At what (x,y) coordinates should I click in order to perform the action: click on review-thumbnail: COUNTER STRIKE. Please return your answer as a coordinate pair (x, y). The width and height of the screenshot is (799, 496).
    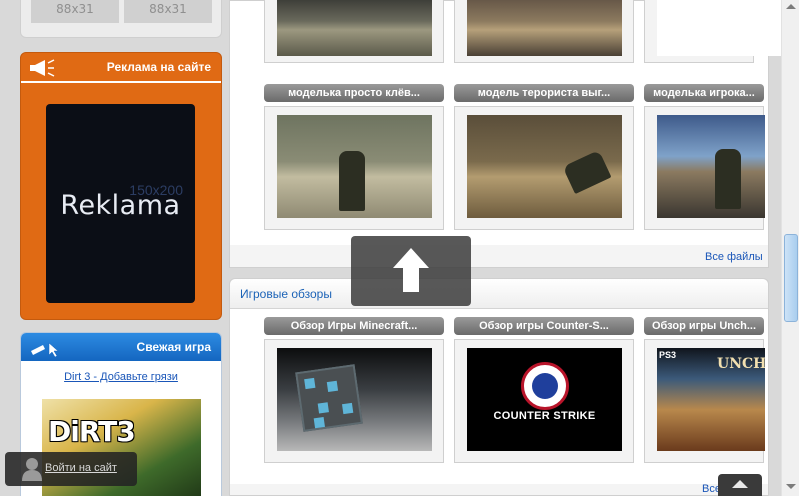
    Looking at the image, I should click on (544, 399).